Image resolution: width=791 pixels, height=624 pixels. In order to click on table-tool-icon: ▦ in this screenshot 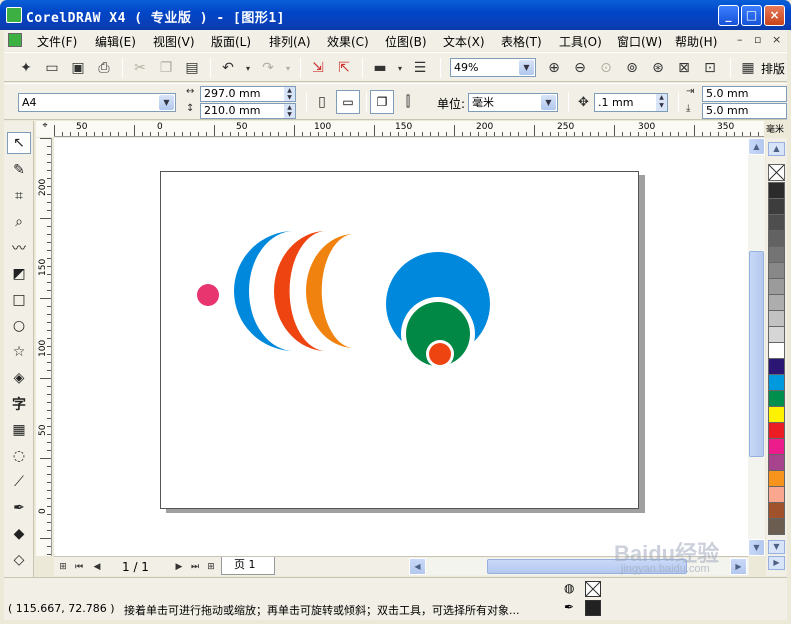, I will do `click(19, 430)`.